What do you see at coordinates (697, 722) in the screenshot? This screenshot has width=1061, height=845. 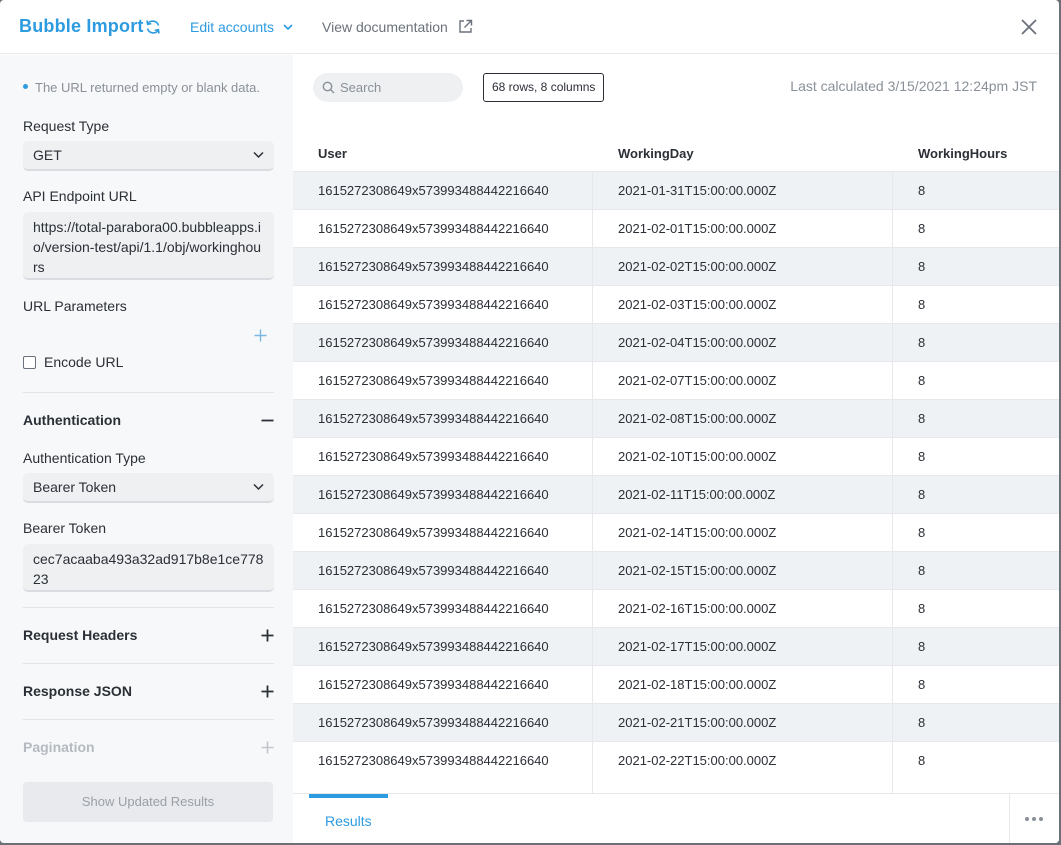 I see `table-cell: 2021-02-21T15:00:00.000Z` at bounding box center [697, 722].